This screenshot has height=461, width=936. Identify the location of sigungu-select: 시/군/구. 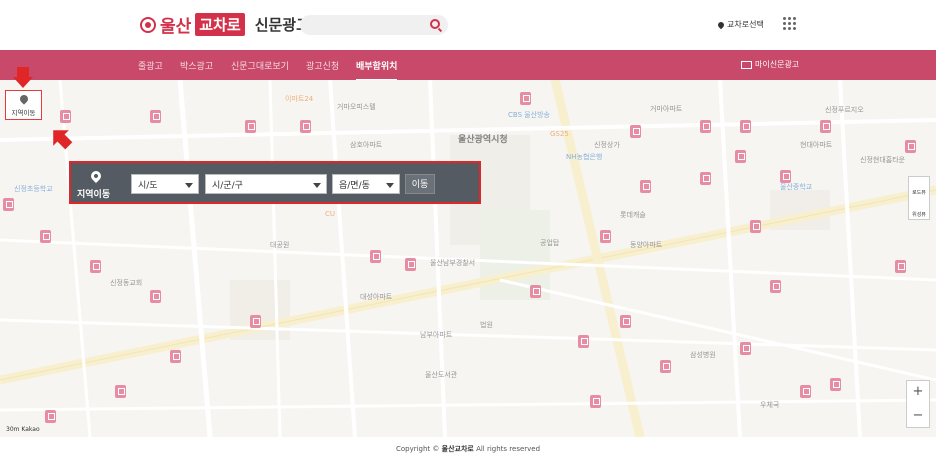
(266, 184).